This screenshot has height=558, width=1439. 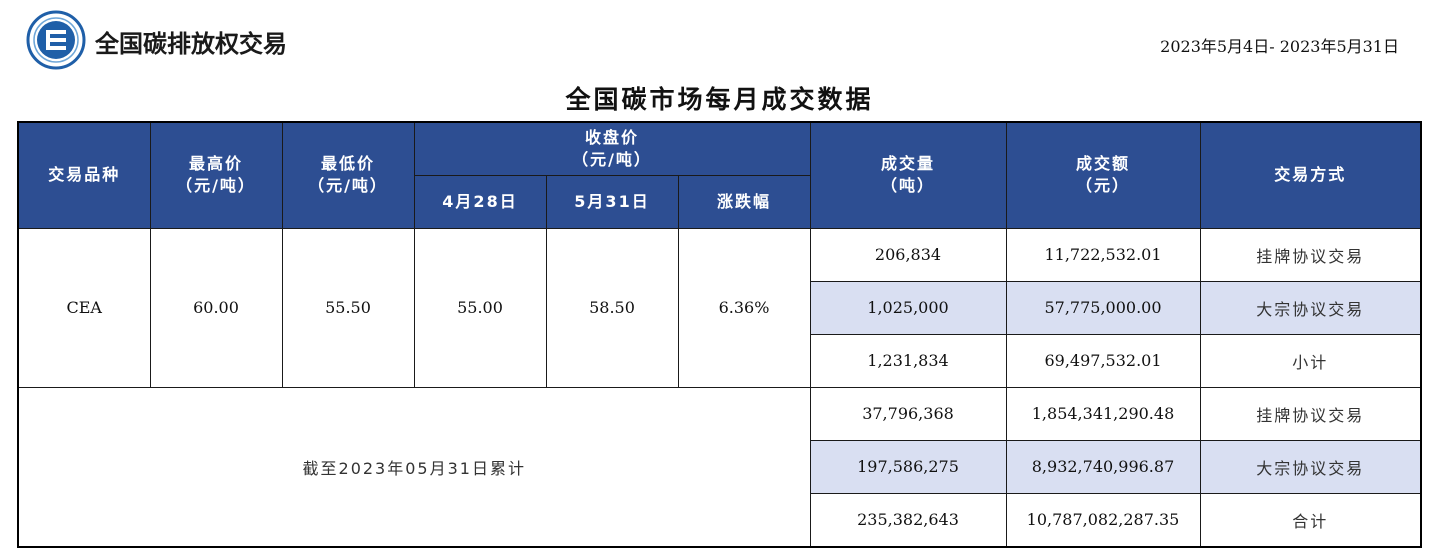 I want to click on method-cell: 合计, so click(x=1310, y=519).